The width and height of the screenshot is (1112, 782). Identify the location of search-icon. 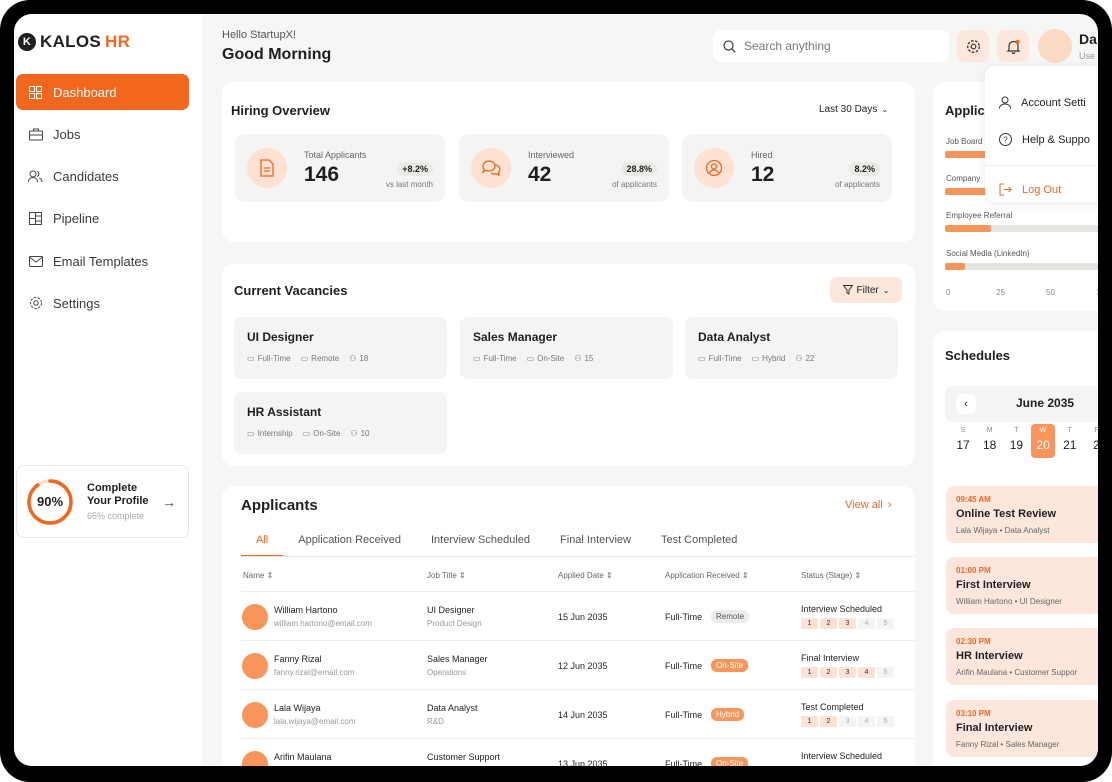
(729, 46).